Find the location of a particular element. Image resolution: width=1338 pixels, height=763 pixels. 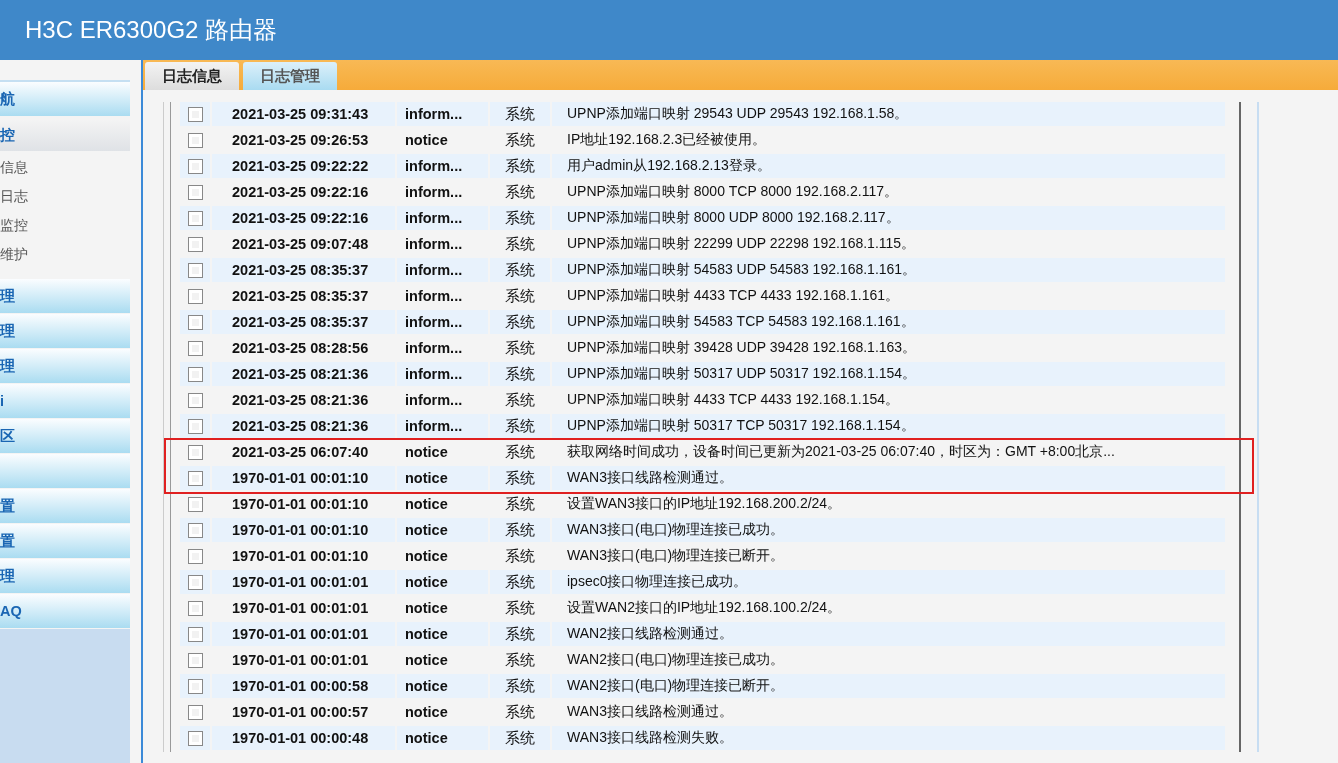

tab: 日志信息 is located at coordinates (192, 76).